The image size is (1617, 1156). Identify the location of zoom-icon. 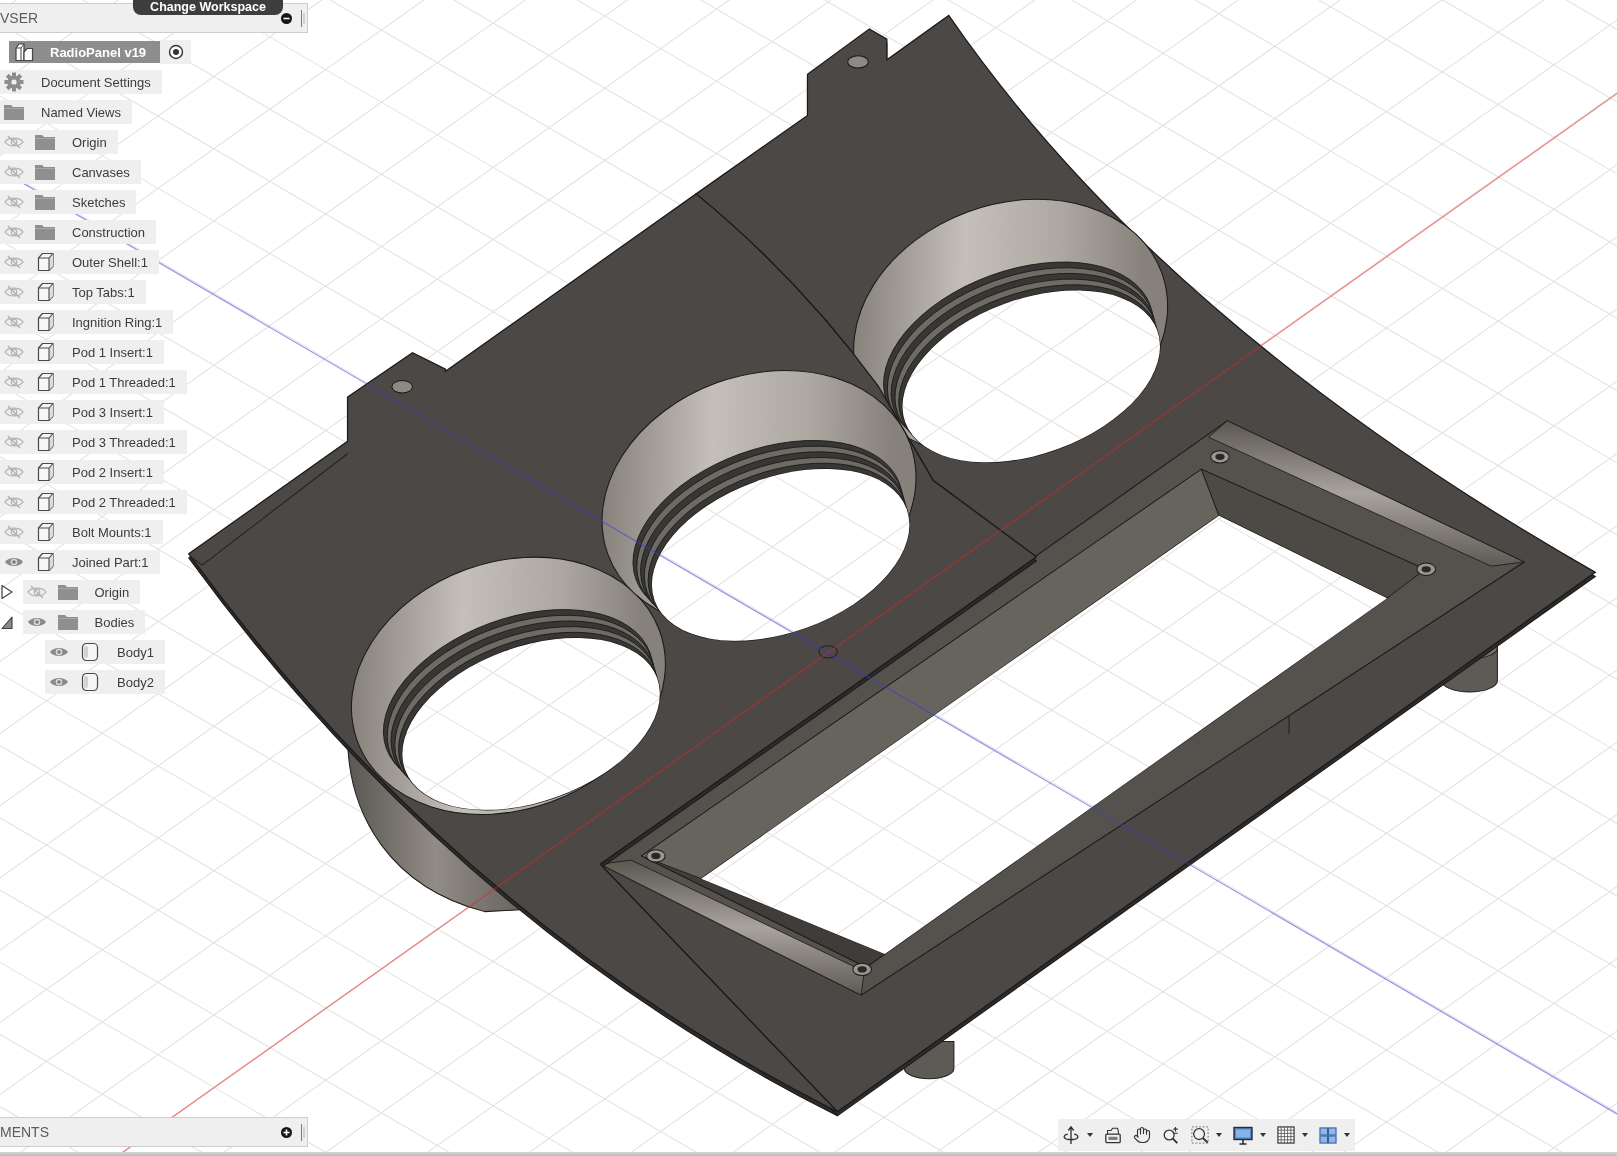
(1171, 1135).